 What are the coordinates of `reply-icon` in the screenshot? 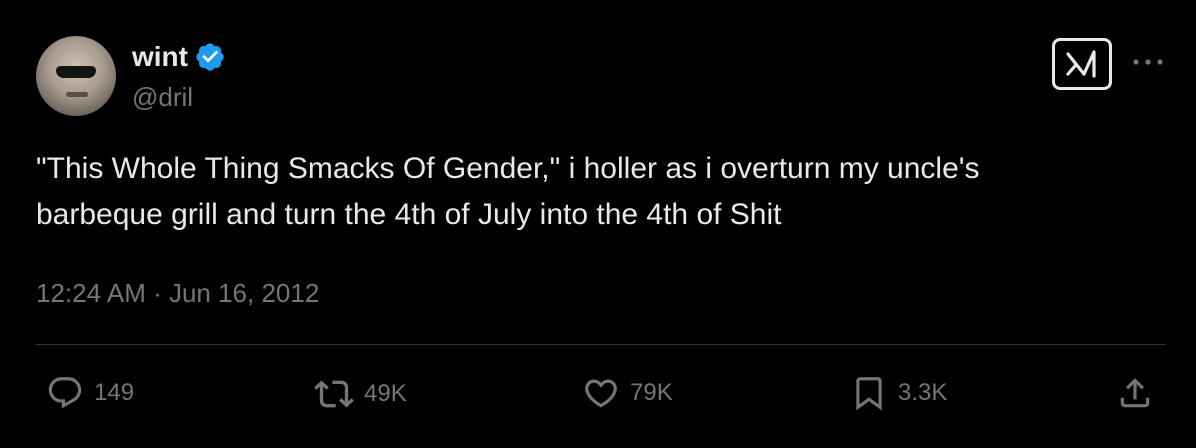 It's located at (65, 393).